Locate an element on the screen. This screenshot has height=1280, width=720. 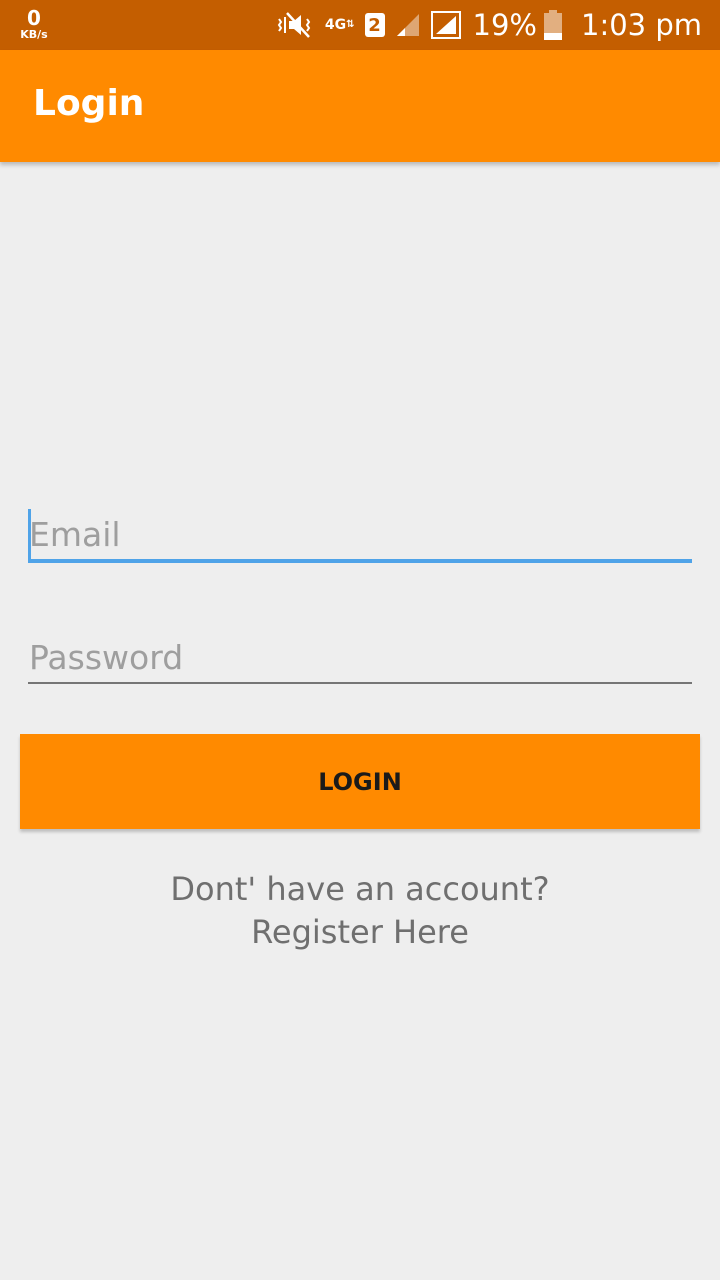
password-field-container is located at coordinates (360, 658).